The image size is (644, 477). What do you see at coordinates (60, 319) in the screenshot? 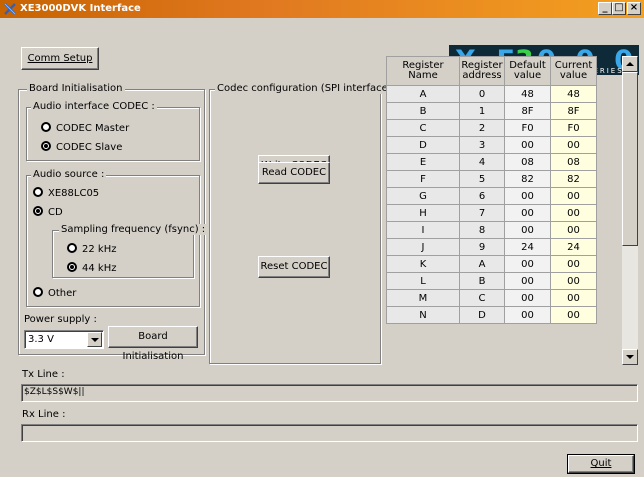
I see `power-supply-label: Power supply :` at bounding box center [60, 319].